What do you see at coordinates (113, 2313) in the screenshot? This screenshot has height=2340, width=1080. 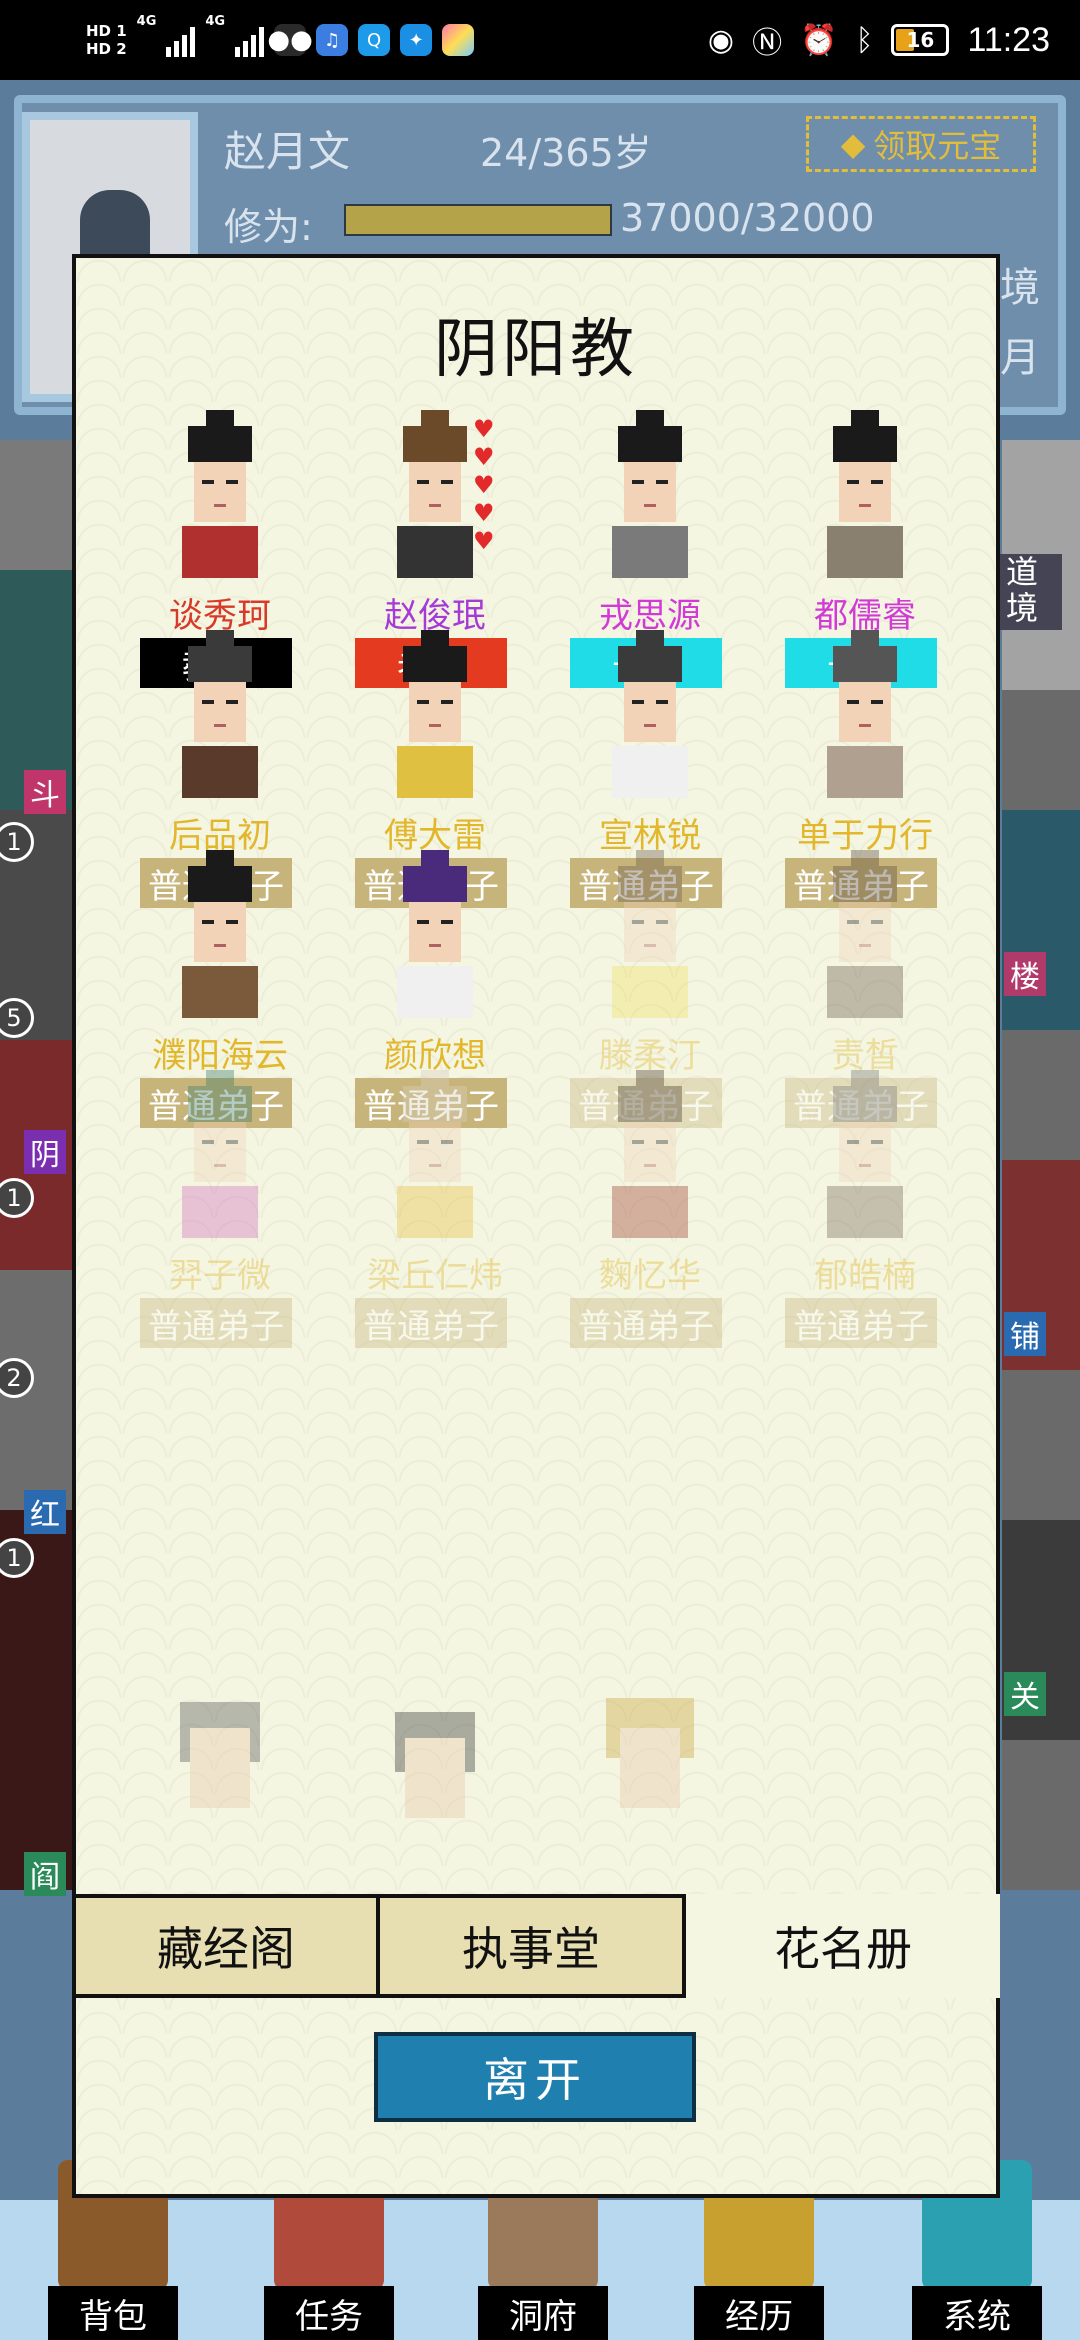 I see `nav-backpack-label: 背包` at bounding box center [113, 2313].